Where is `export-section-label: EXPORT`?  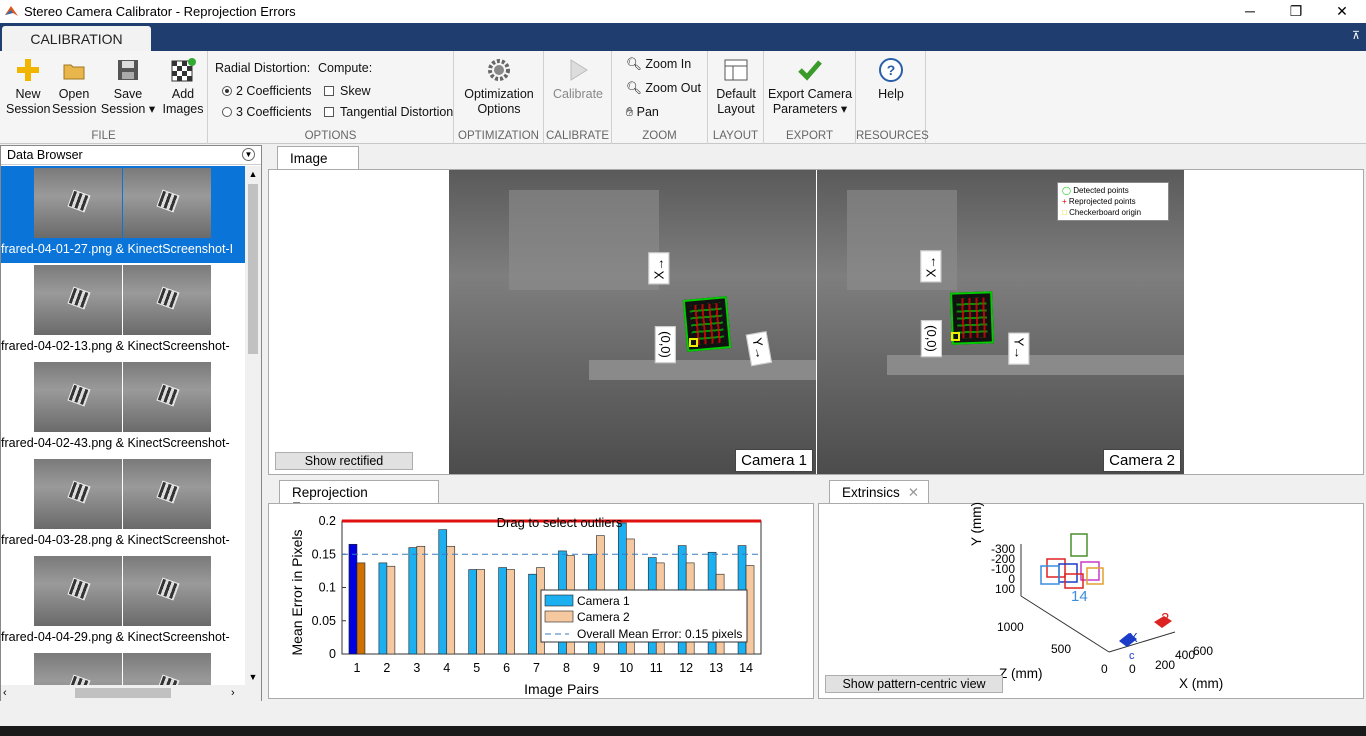
export-section-label: EXPORT is located at coordinates (809, 136).